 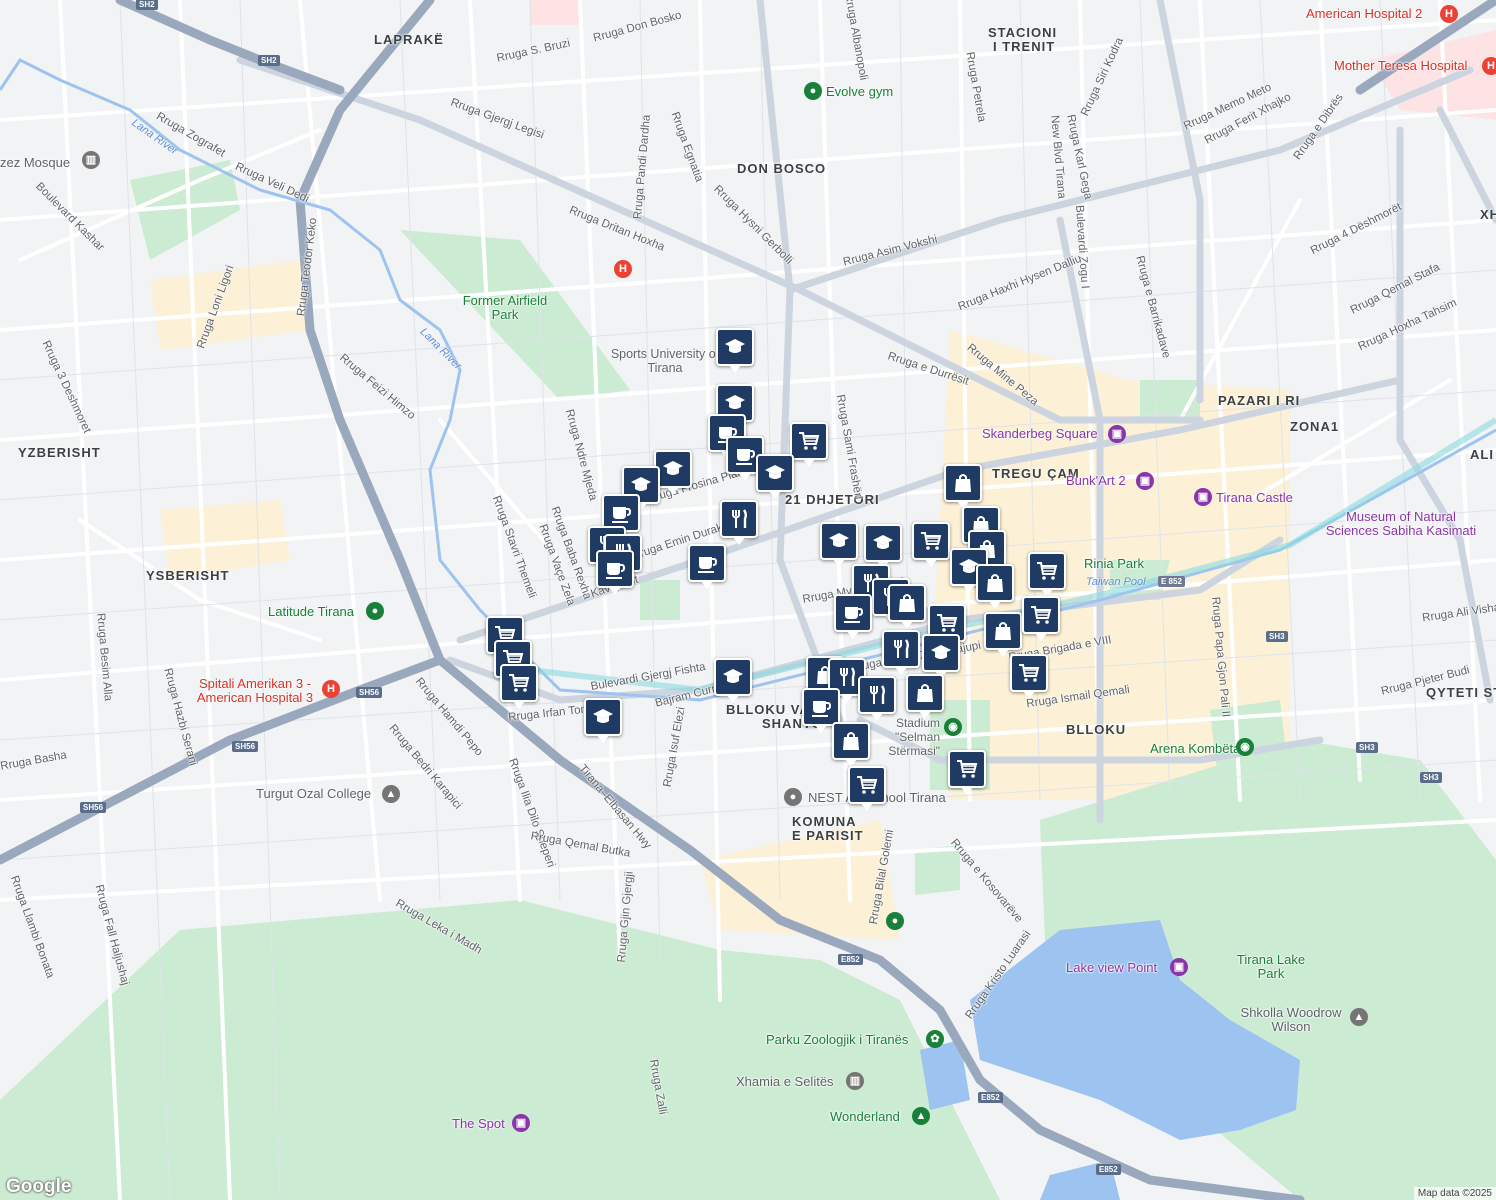 I want to click on poi-label: Former Airfield Park, so click(x=505, y=308).